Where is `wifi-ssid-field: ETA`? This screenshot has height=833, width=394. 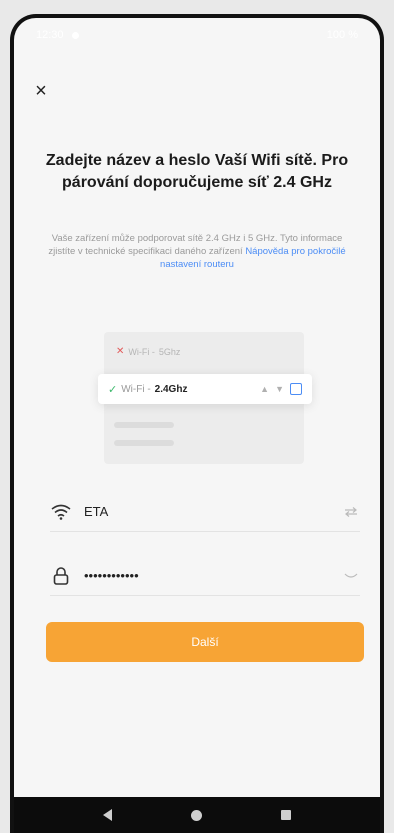
wifi-ssid-field: ETA is located at coordinates (205, 512).